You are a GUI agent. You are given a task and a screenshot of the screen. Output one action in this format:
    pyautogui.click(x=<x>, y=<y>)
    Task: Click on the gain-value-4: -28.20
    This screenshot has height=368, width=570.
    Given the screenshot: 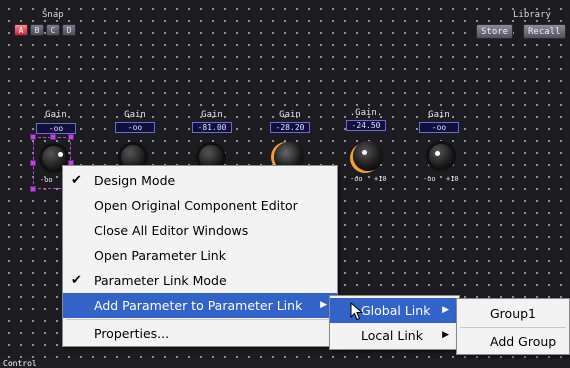 What is the action you would take?
    pyautogui.click(x=290, y=127)
    